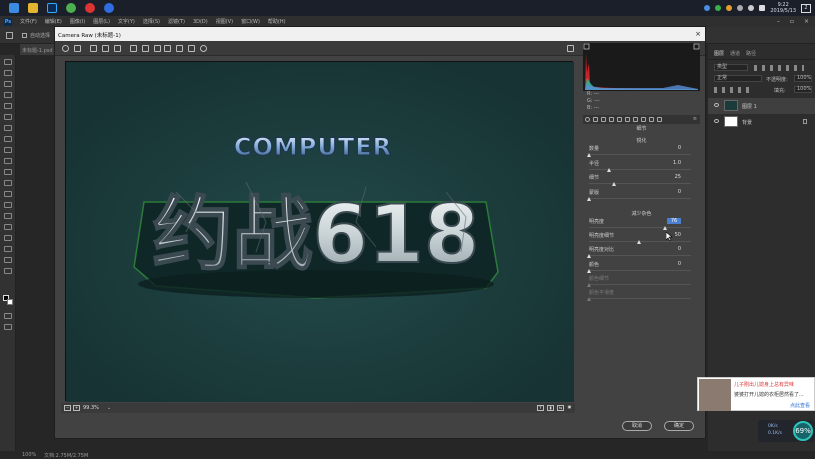  Describe the element at coordinates (8, 205) in the screenshot. I see `dodge-tool-icon` at that location.